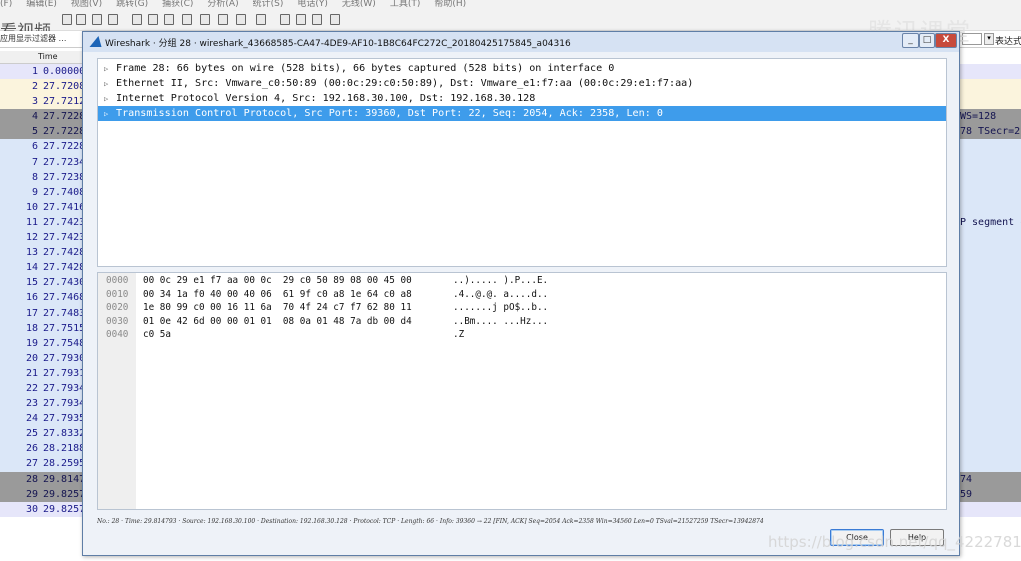 The height and width of the screenshot is (561, 1021). Describe the element at coordinates (222, 4) in the screenshot. I see `menu-item: 分析(A)` at that location.